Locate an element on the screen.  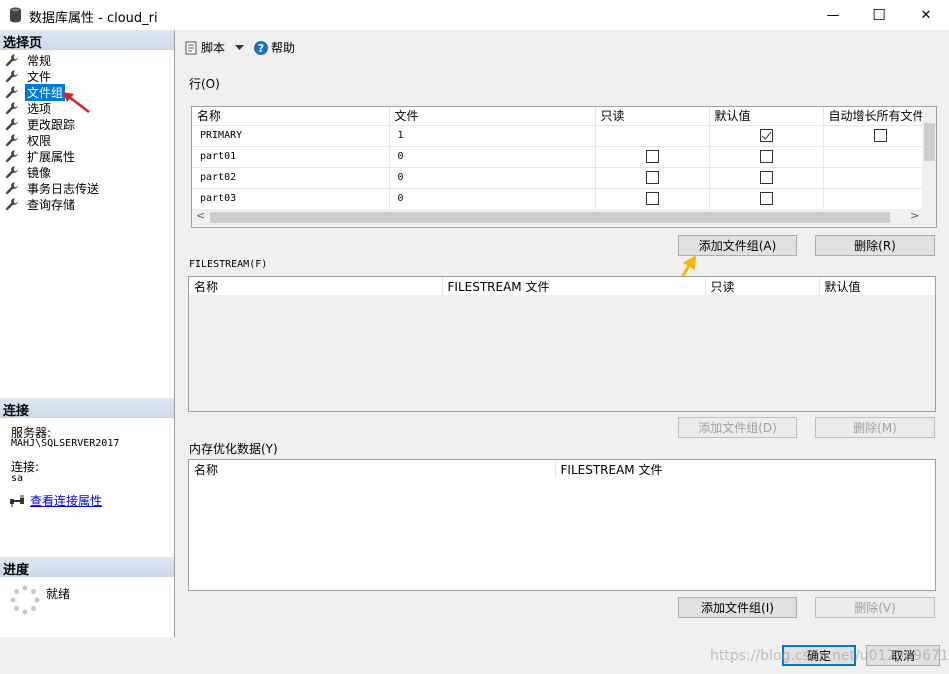
memory-optimized-section-label: 内存优化数据(Y) is located at coordinates (233, 449).